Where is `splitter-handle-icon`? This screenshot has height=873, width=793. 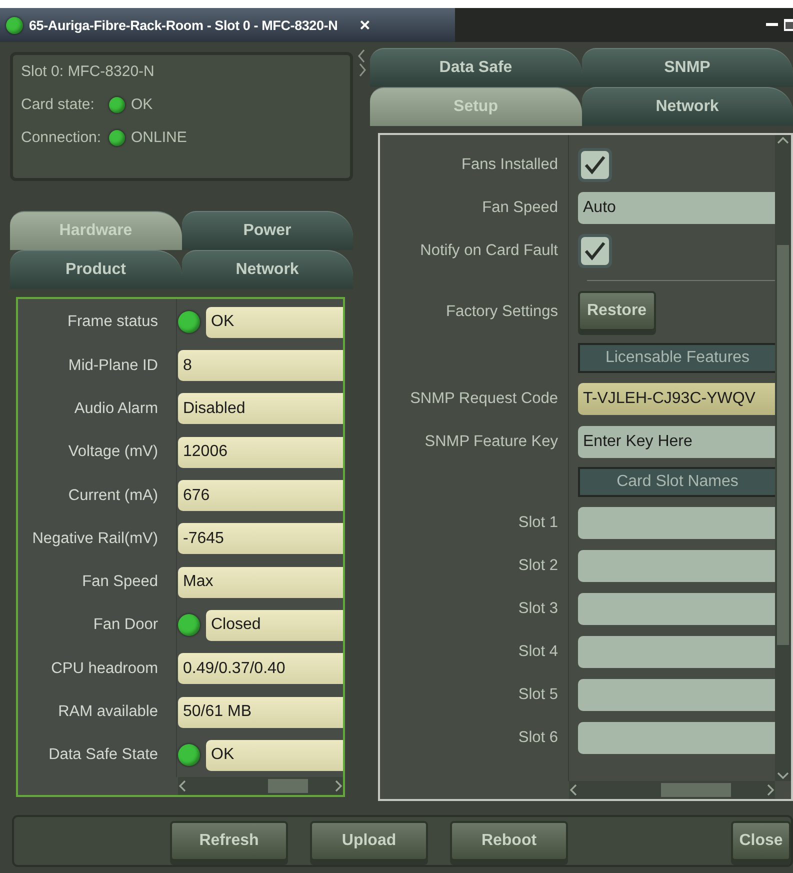 splitter-handle-icon is located at coordinates (361, 63).